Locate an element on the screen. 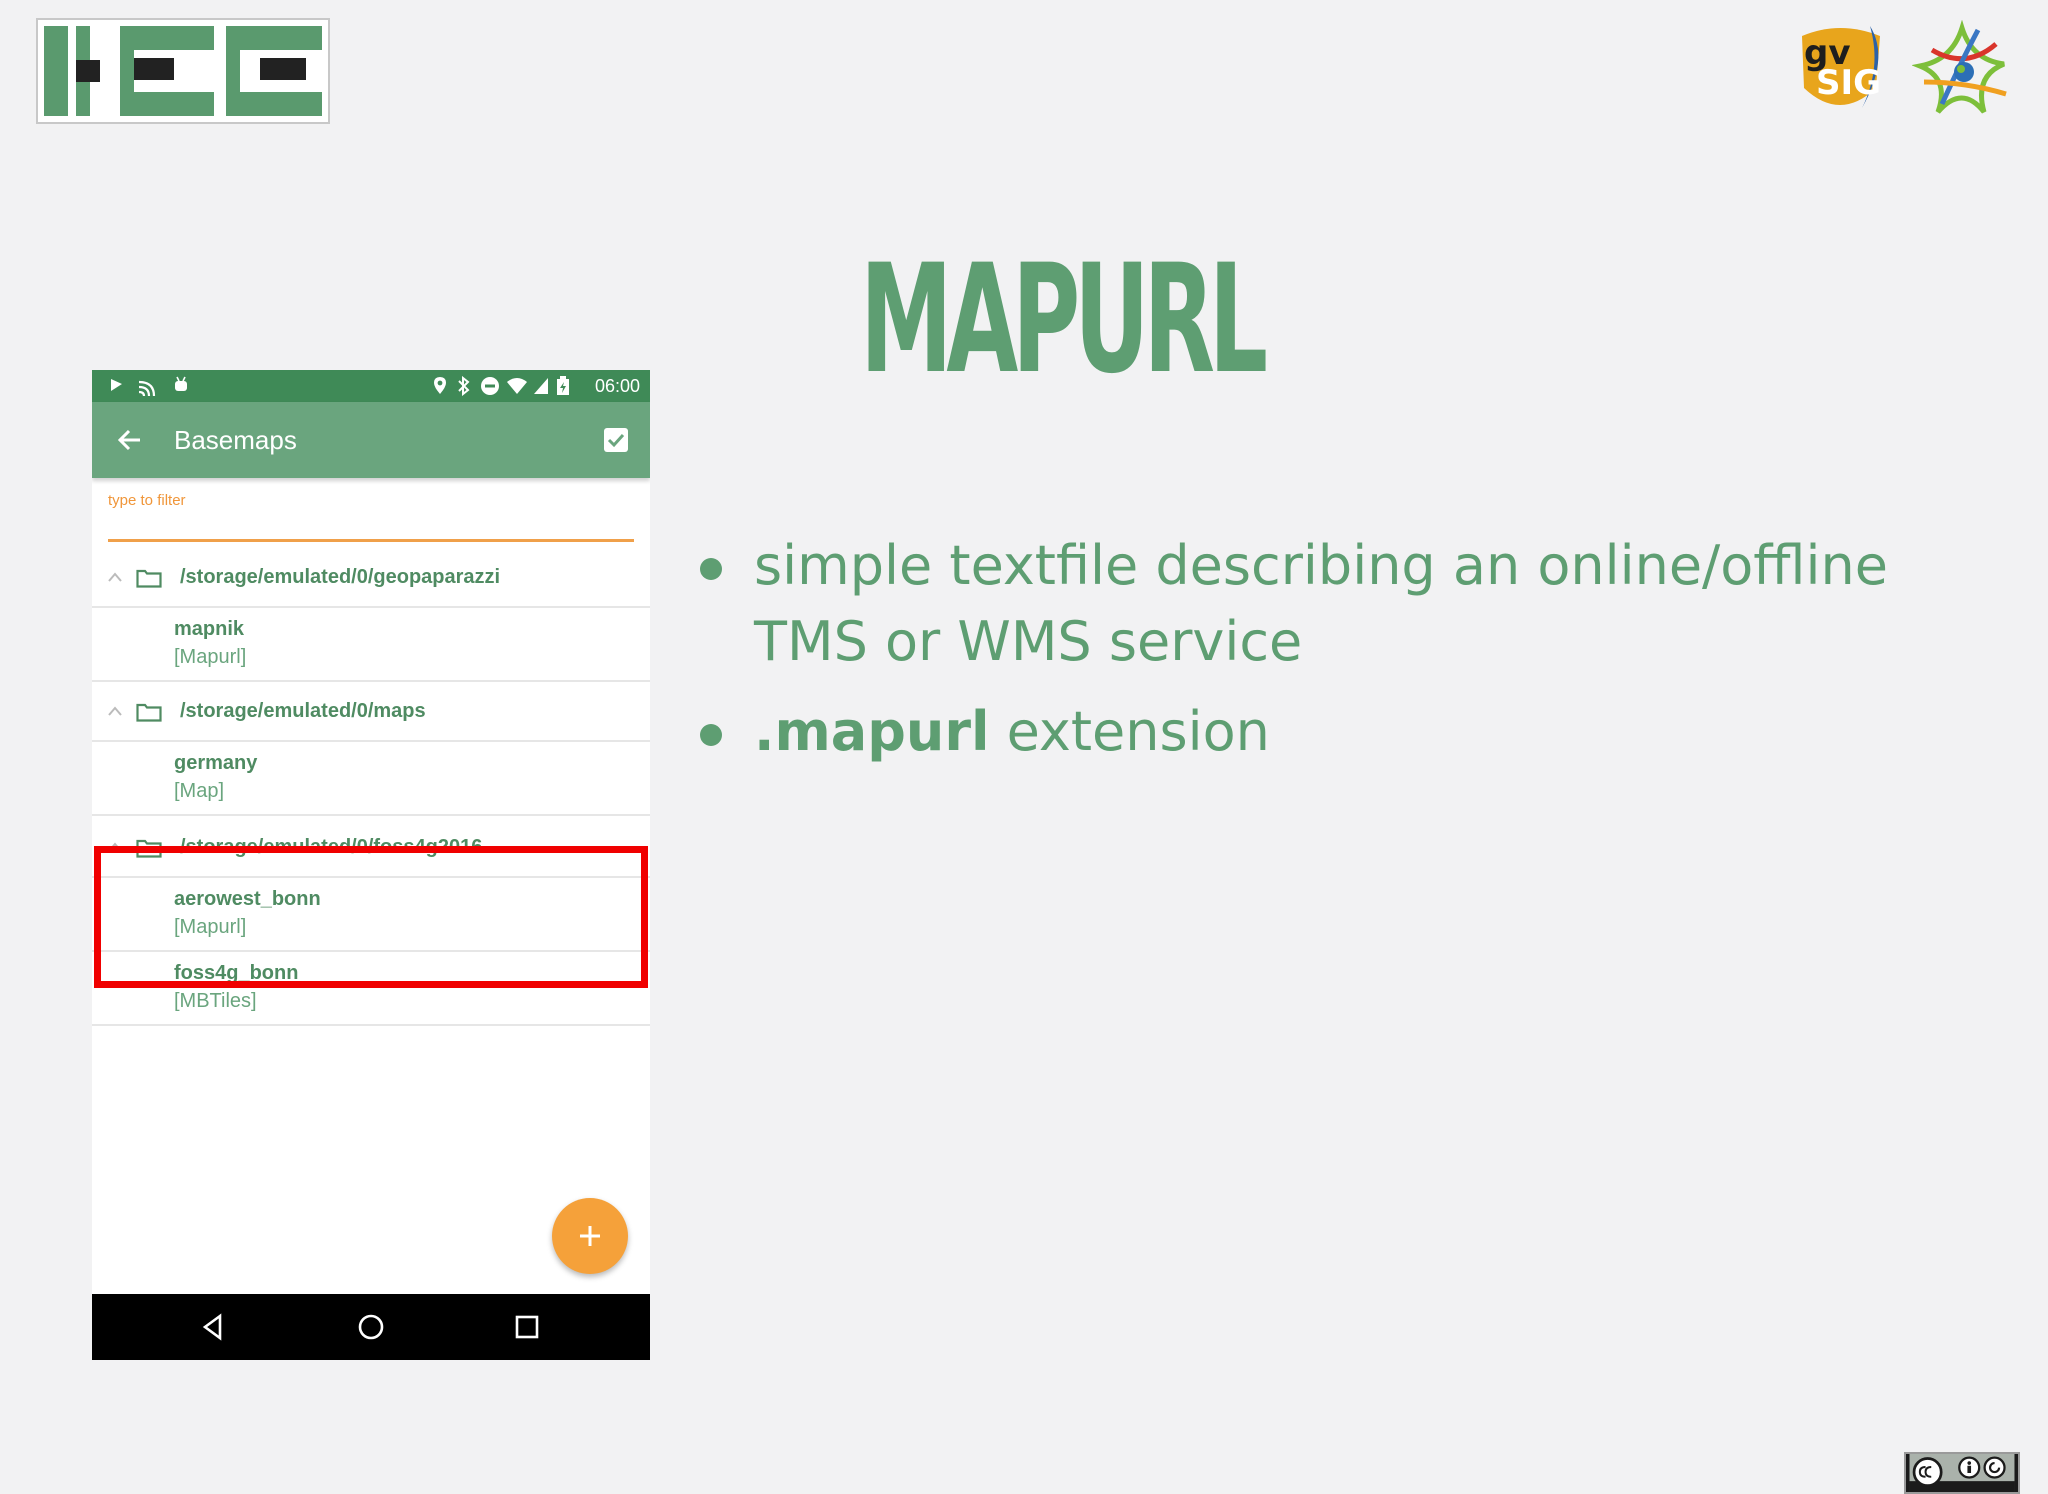 The image size is (2048, 1494). item-name: mapnik is located at coordinates (209, 629).